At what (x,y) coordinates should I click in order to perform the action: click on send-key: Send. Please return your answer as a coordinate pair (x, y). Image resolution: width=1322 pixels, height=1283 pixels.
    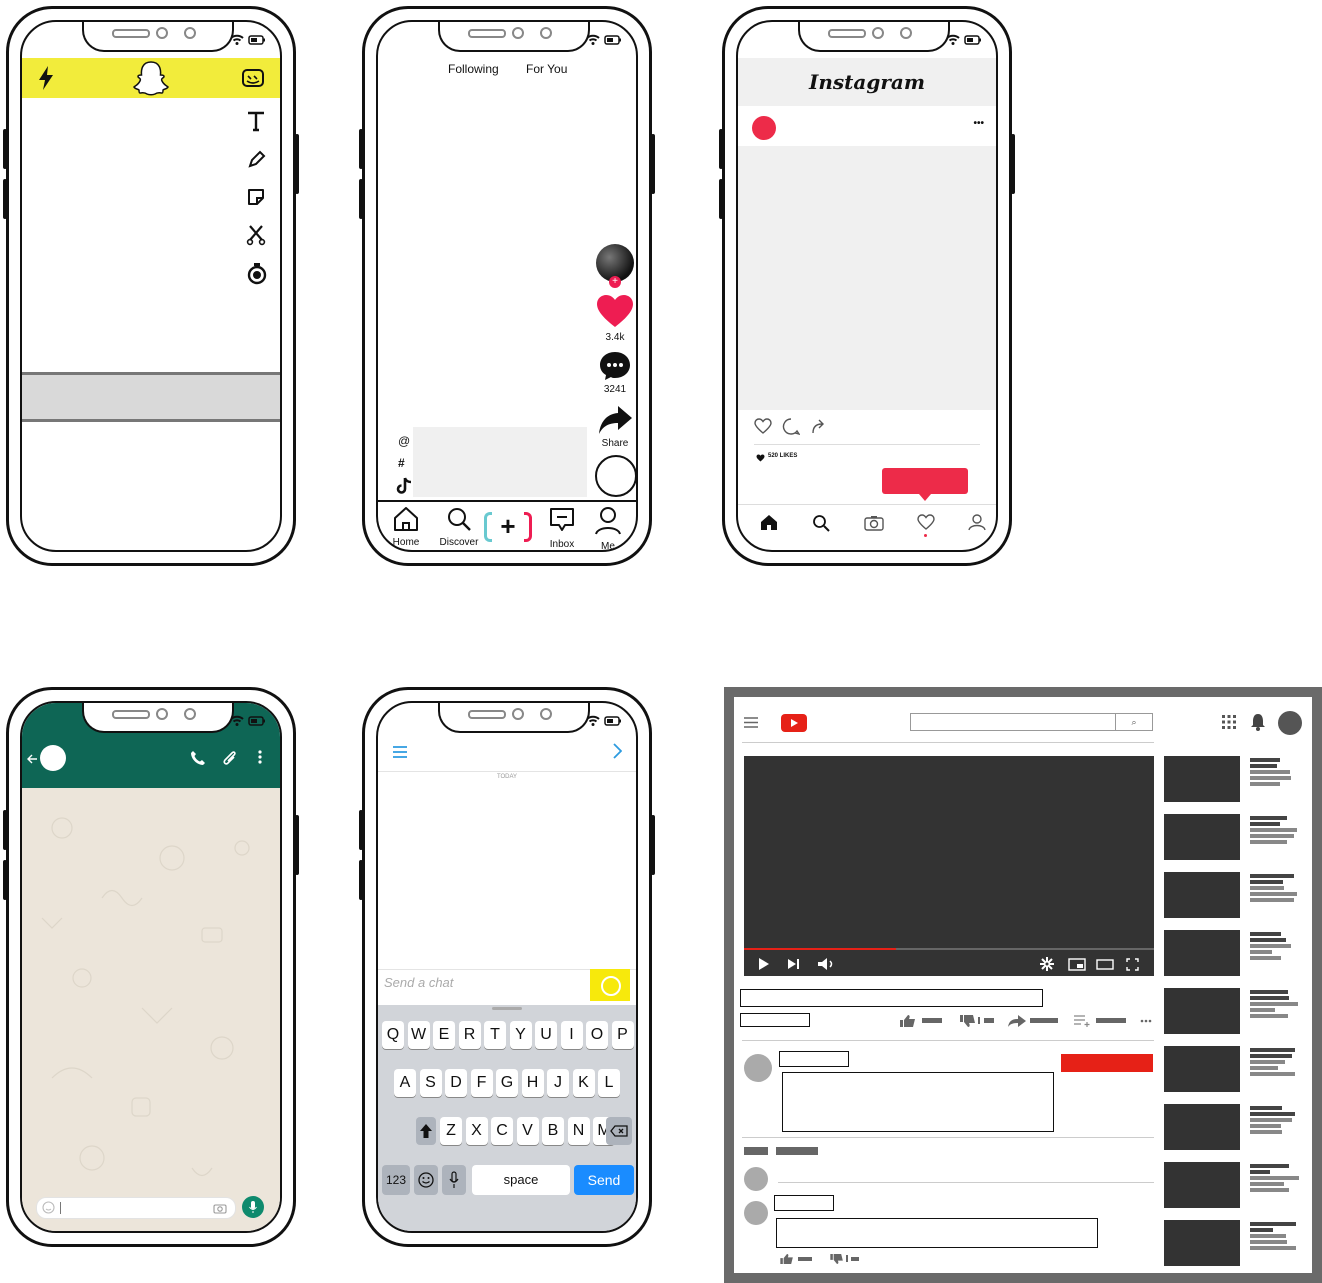
    Looking at the image, I should click on (604, 1180).